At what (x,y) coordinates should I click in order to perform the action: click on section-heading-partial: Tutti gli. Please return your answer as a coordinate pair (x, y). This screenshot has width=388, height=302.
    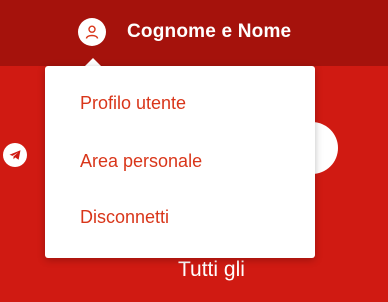
    Looking at the image, I should click on (211, 269).